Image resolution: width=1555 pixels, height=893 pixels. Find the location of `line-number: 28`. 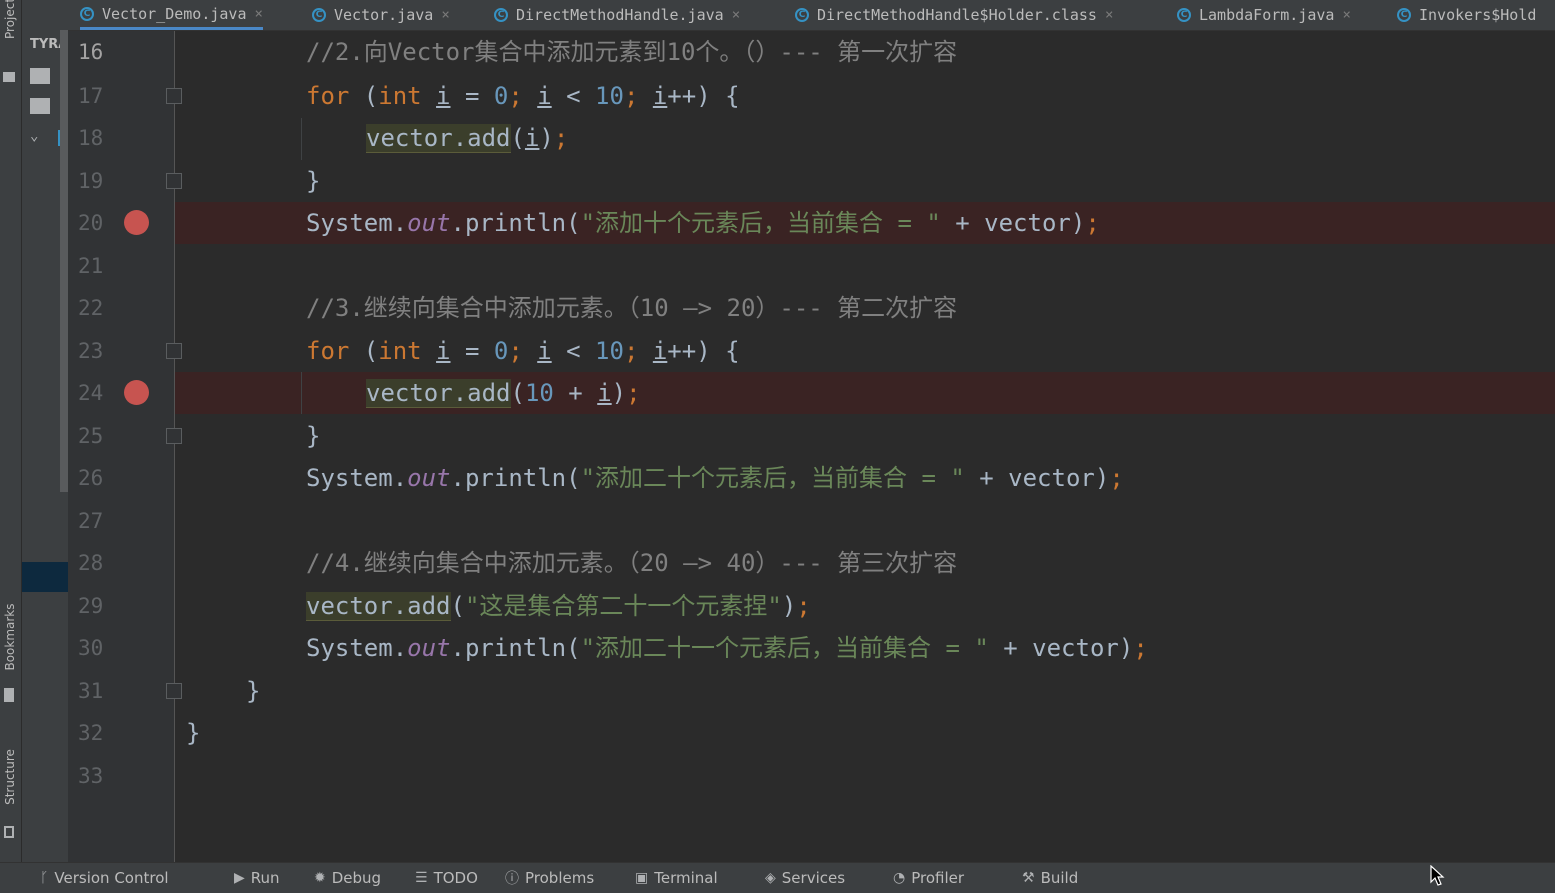

line-number: 28 is located at coordinates (98, 563).